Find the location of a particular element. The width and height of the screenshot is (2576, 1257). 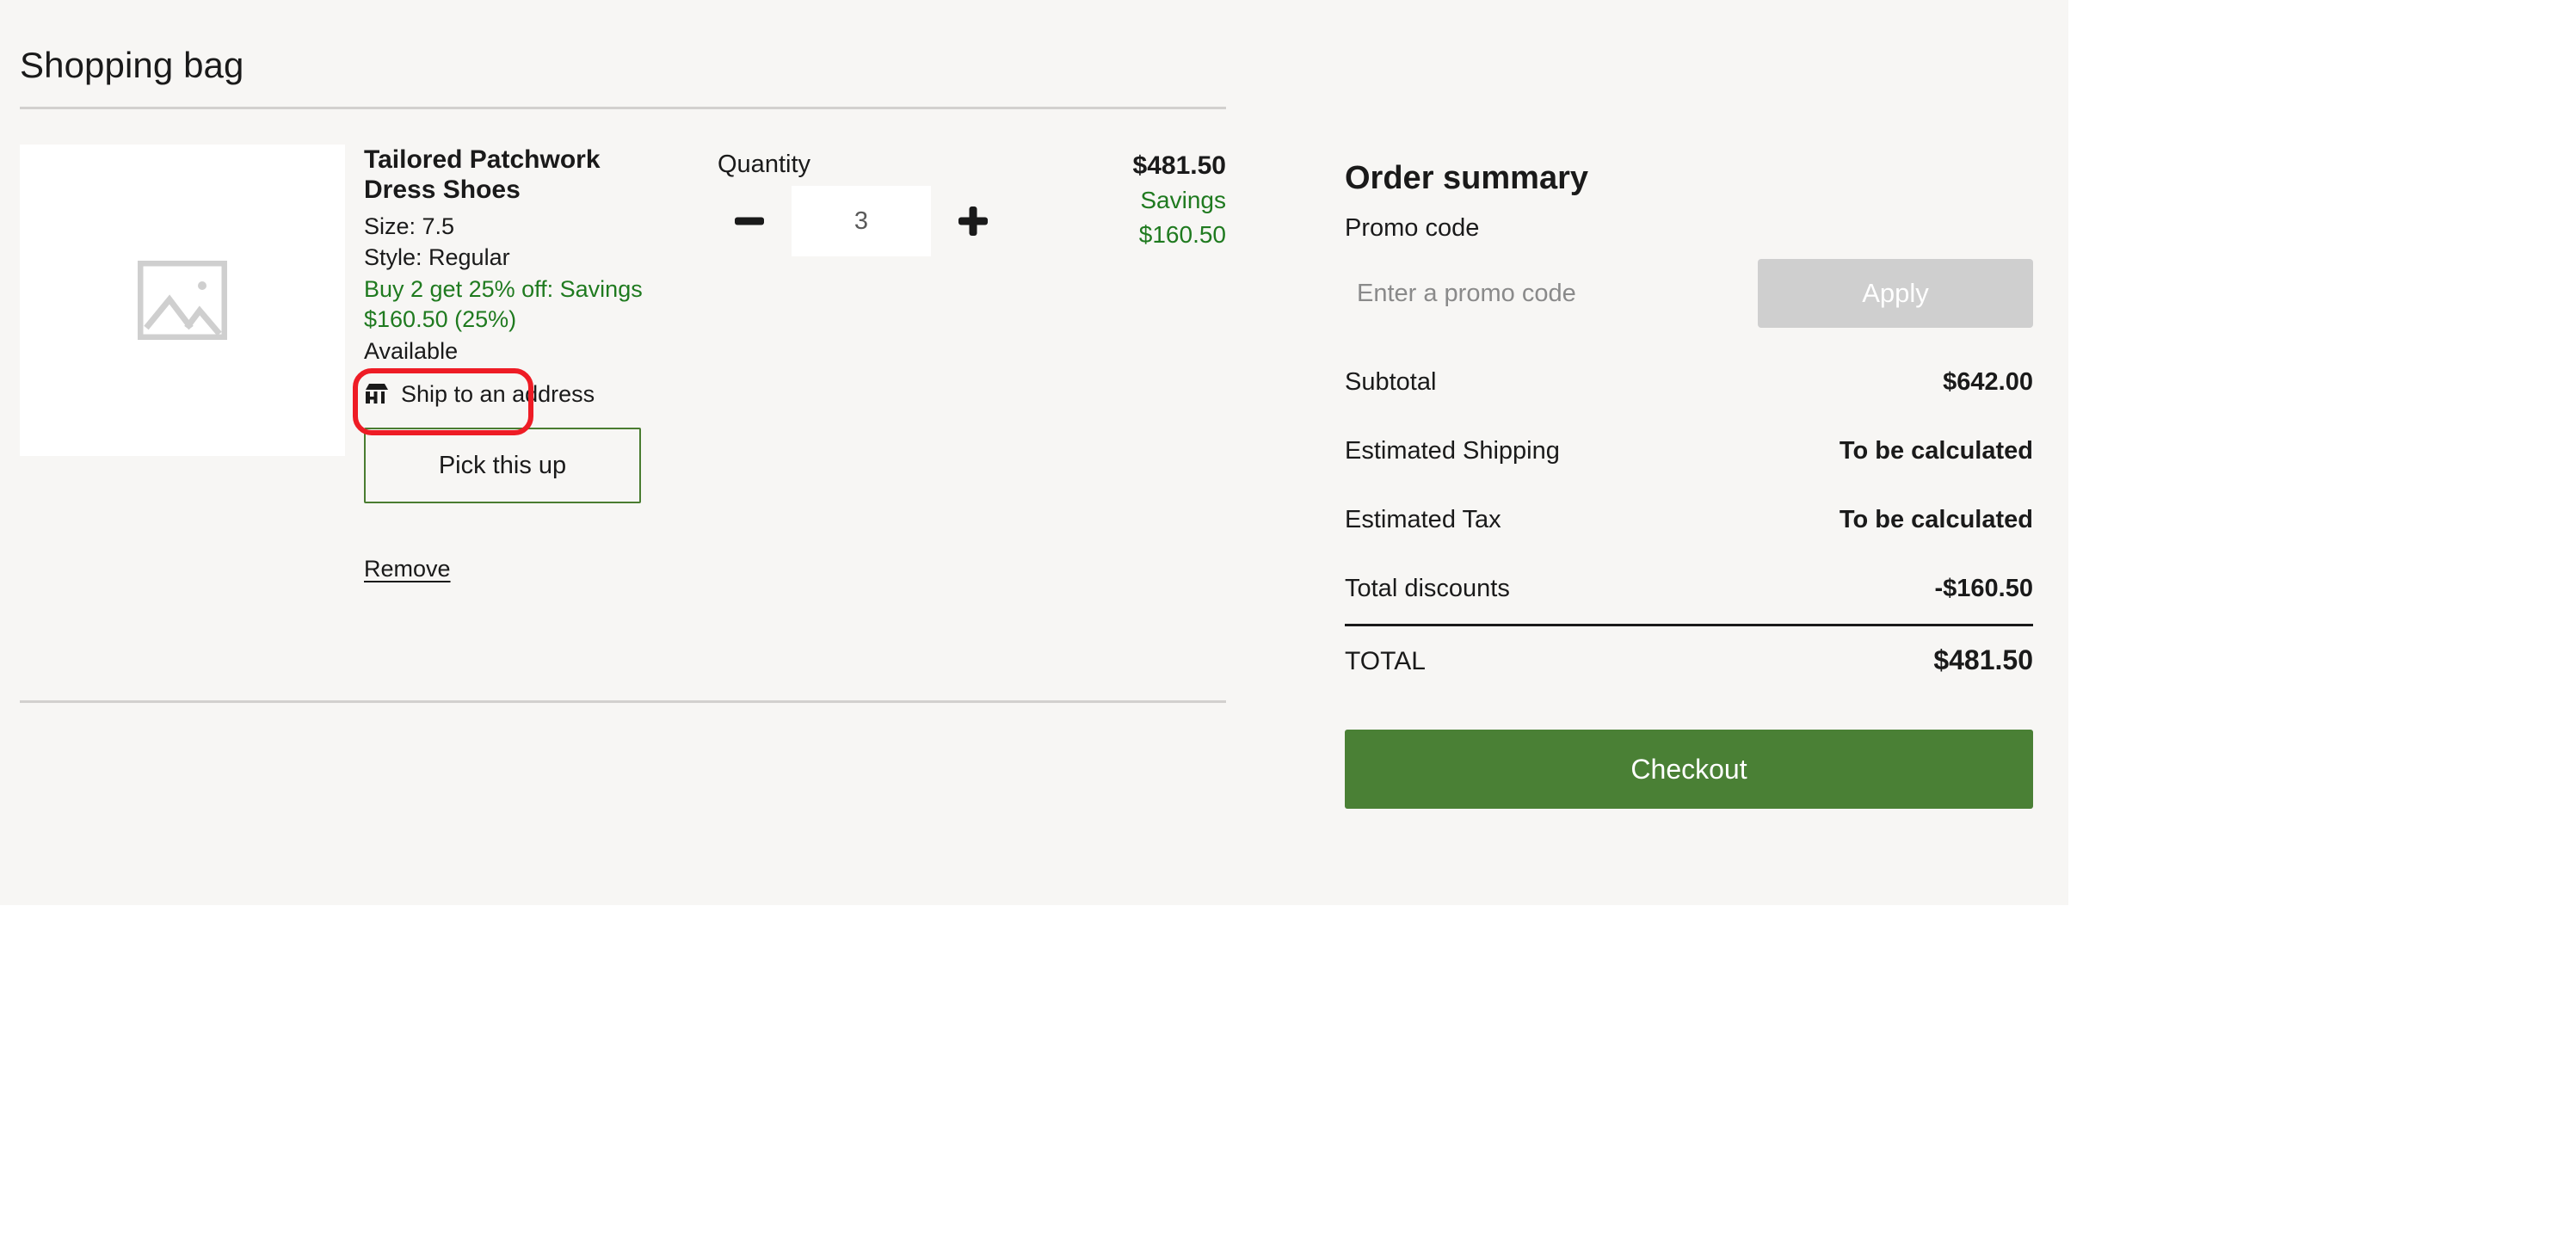

decrease-quantity-button is located at coordinates (750, 221).